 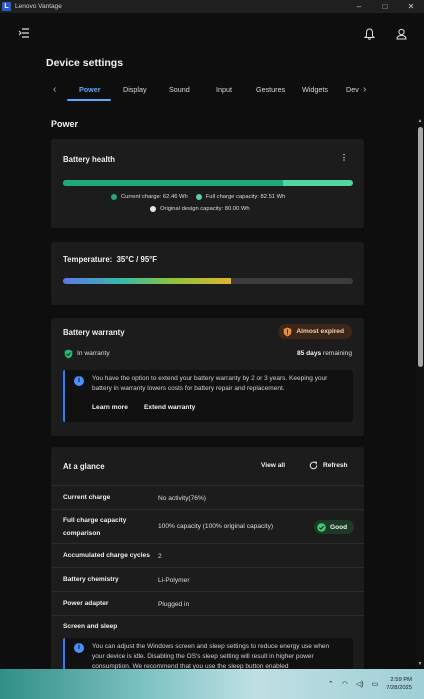 I want to click on row-label-full-charge-comparison: Full charge capacity comparison, so click(x=95, y=527).